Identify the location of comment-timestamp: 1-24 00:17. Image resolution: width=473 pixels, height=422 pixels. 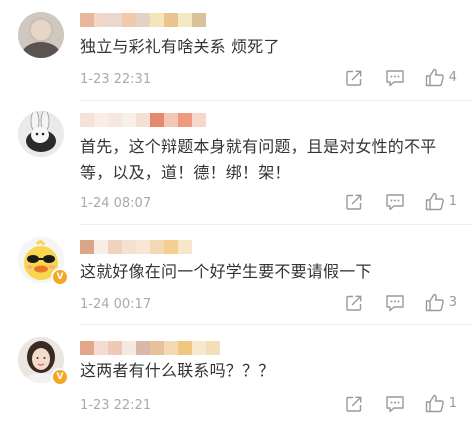
(116, 304).